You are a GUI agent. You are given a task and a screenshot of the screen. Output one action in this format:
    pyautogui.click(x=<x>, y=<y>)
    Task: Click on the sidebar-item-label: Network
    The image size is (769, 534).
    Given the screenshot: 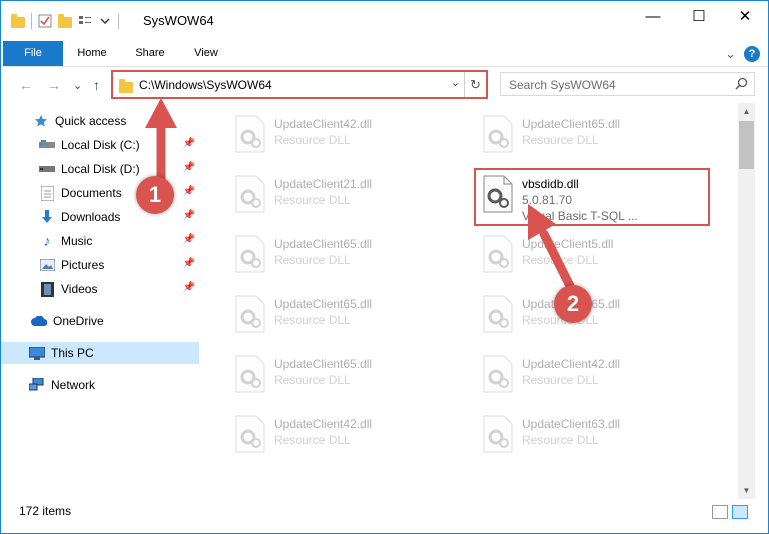 What is the action you would take?
    pyautogui.click(x=73, y=385)
    